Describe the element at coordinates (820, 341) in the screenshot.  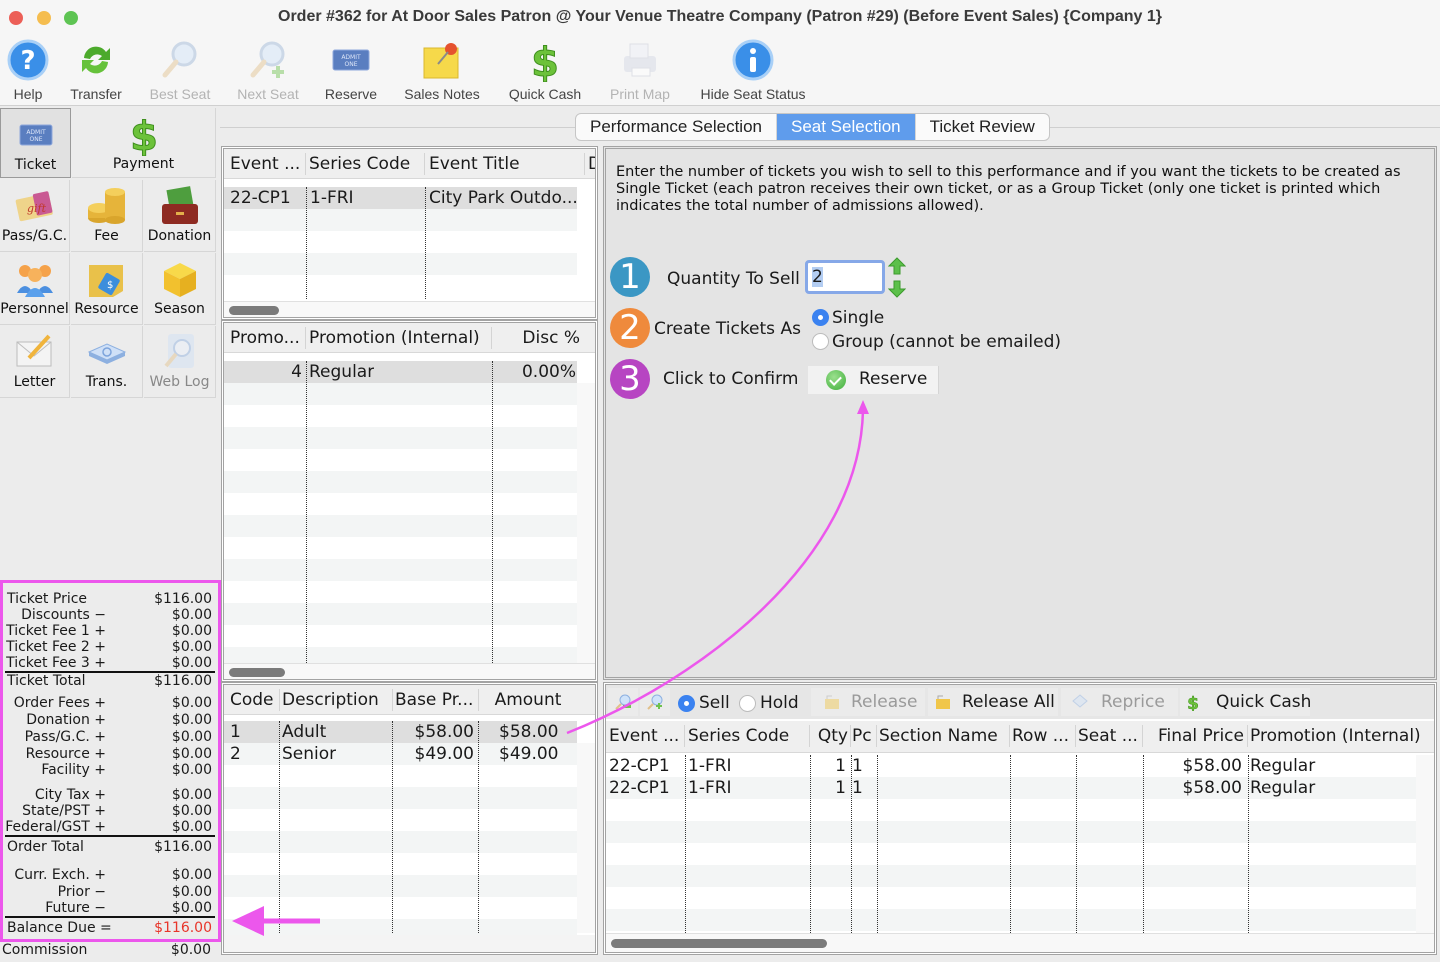
I see `group-radio` at that location.